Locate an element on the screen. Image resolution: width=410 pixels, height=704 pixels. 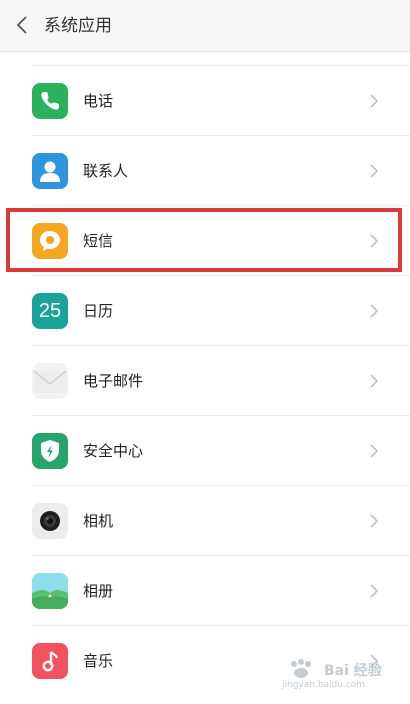
list-item-phone: 电话 is located at coordinates (205, 101).